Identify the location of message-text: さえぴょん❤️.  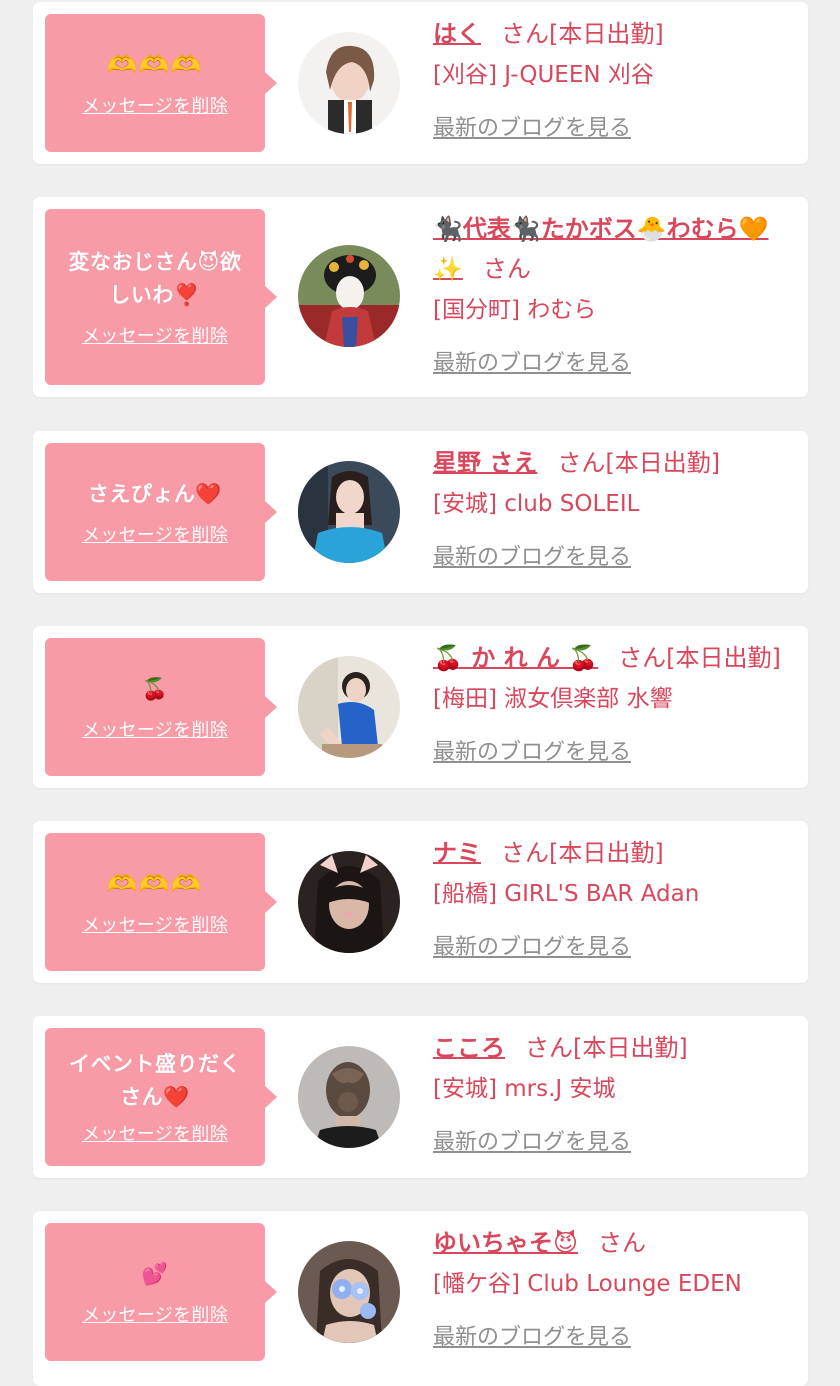
(155, 493).